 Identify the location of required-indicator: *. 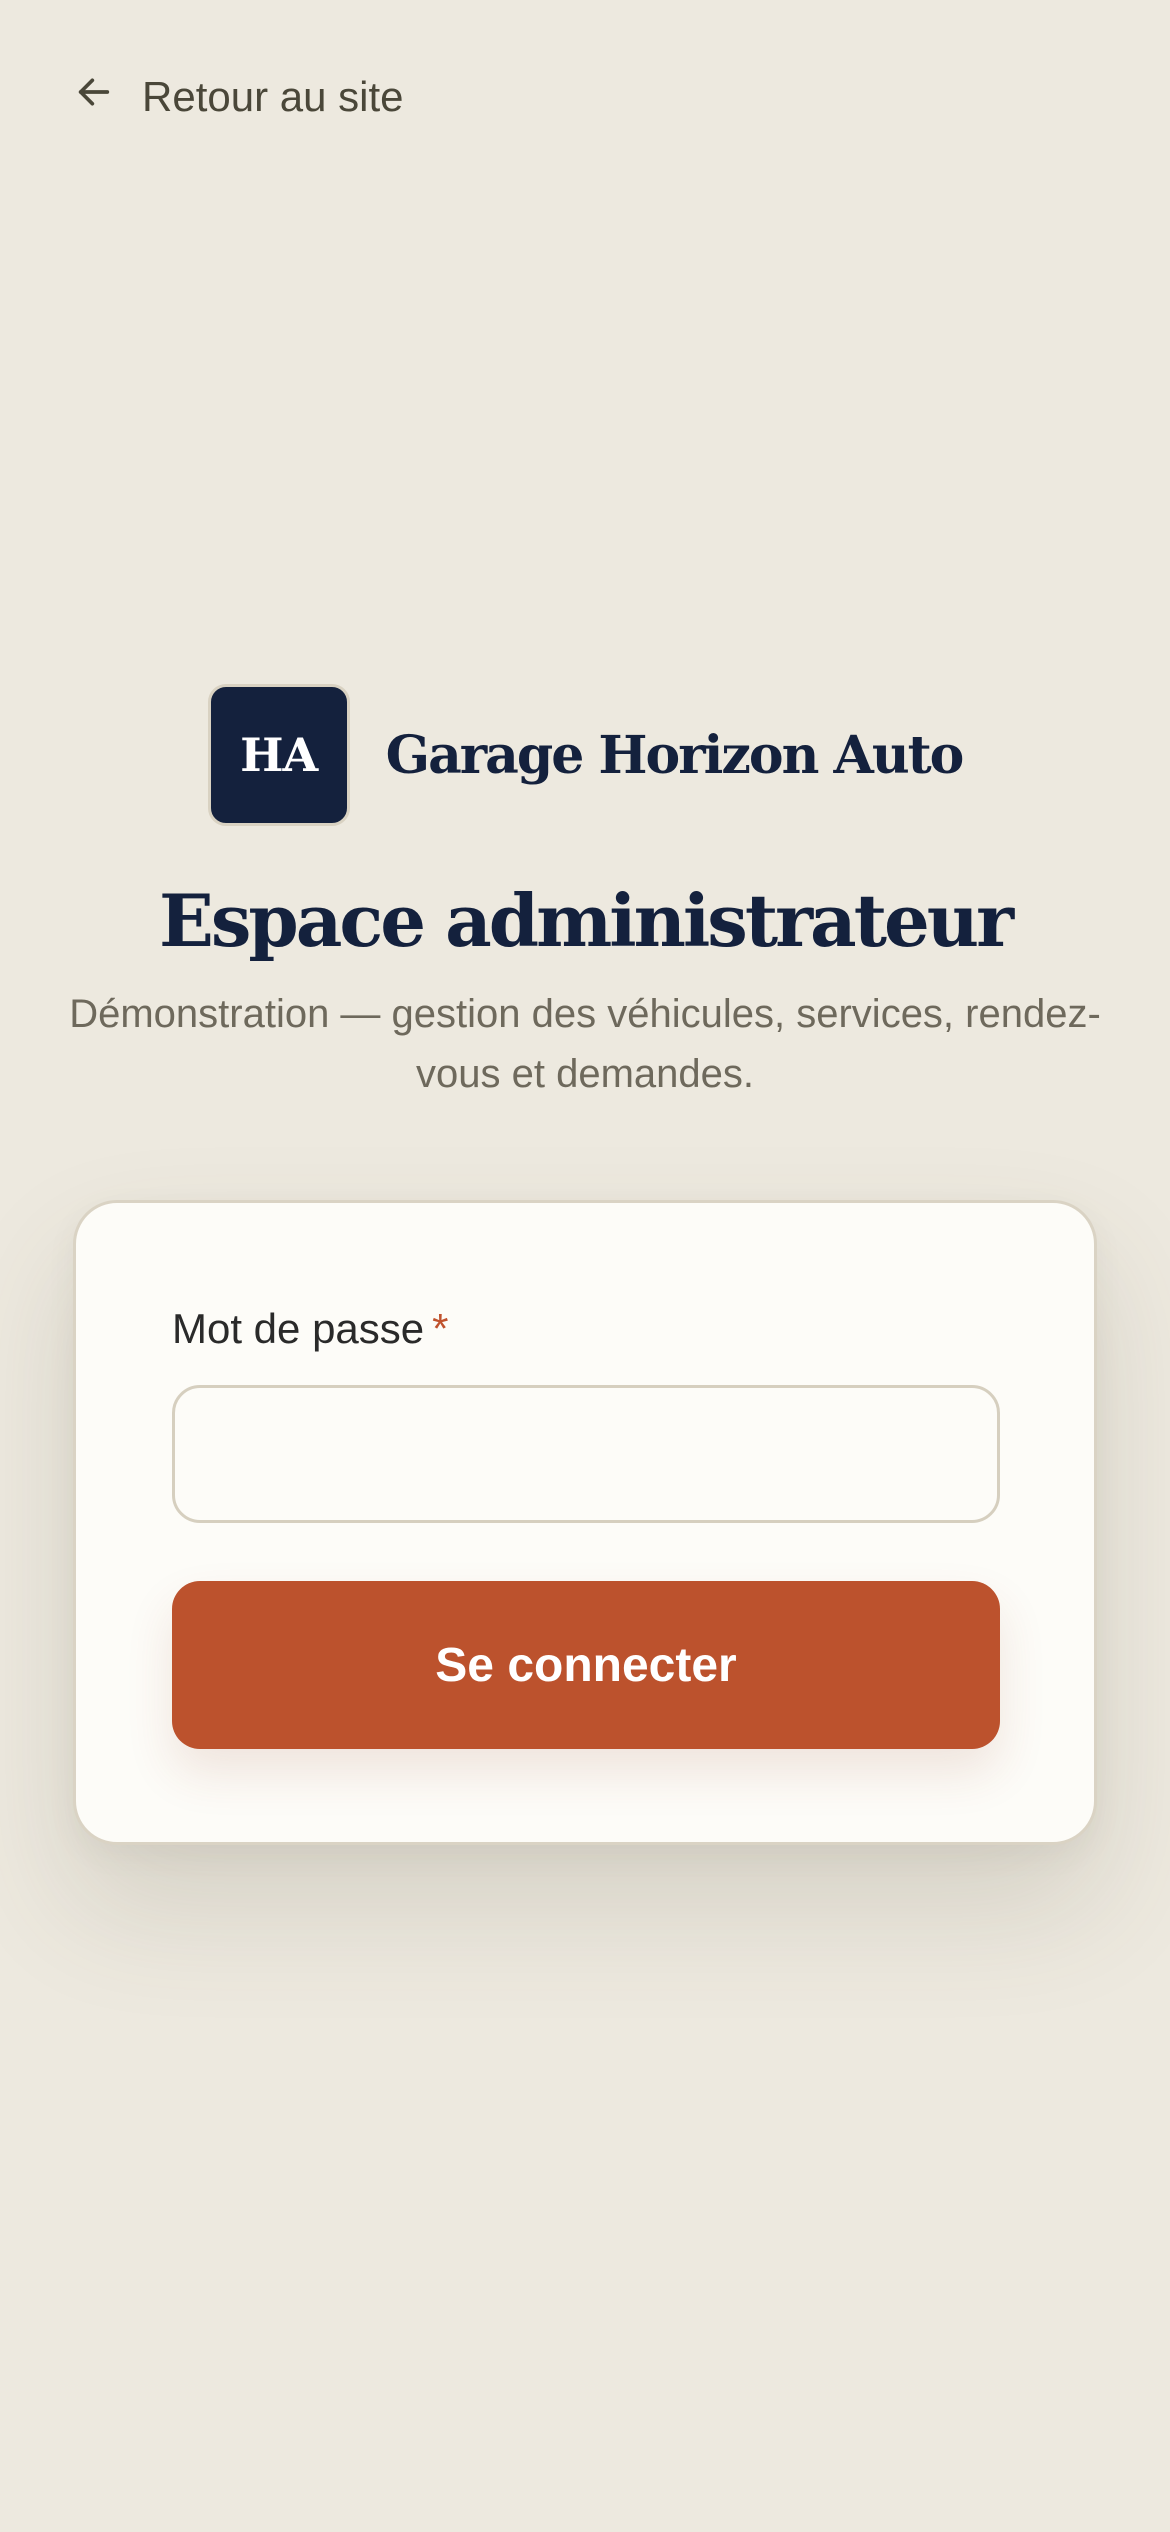
(440, 1328).